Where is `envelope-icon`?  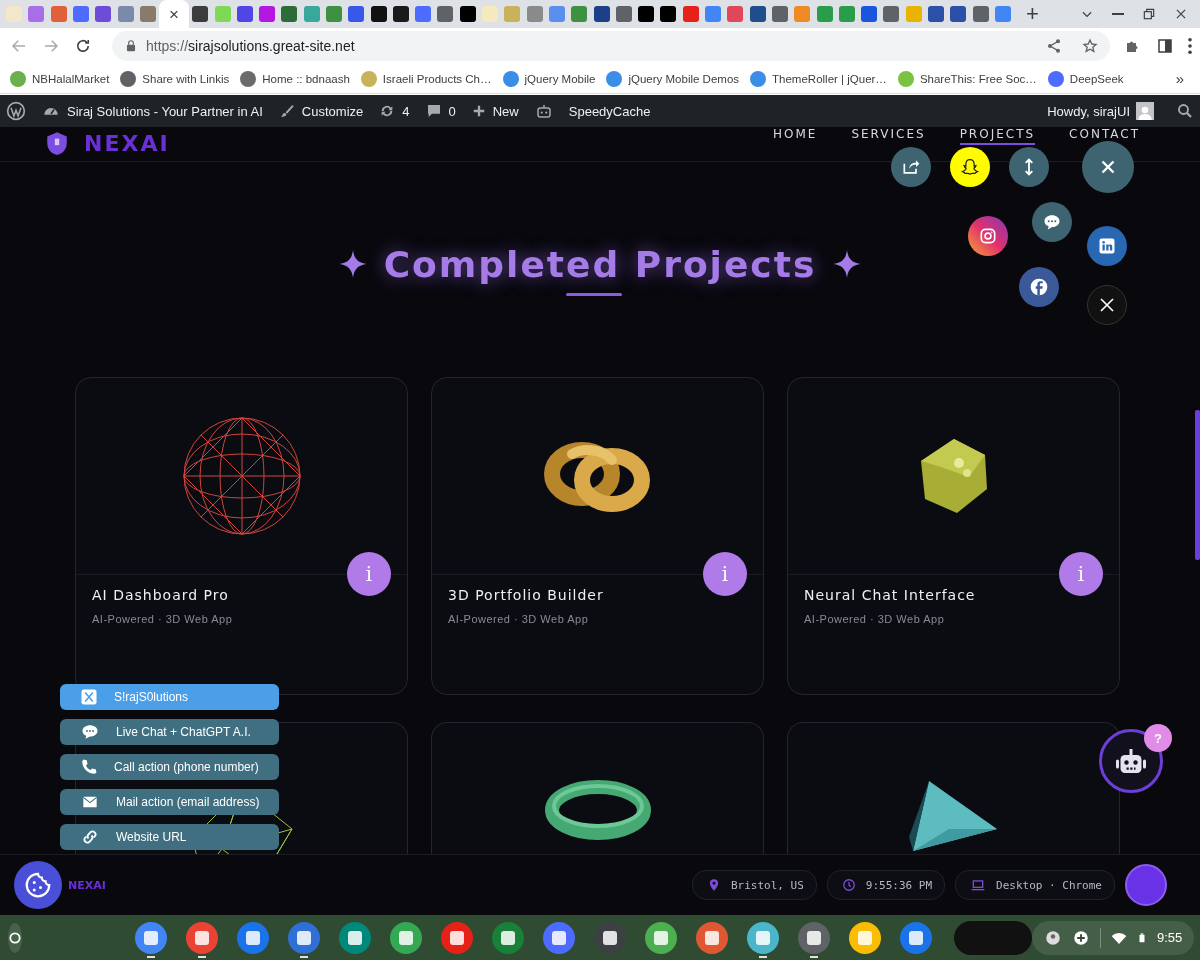
envelope-icon is located at coordinates (90, 802).